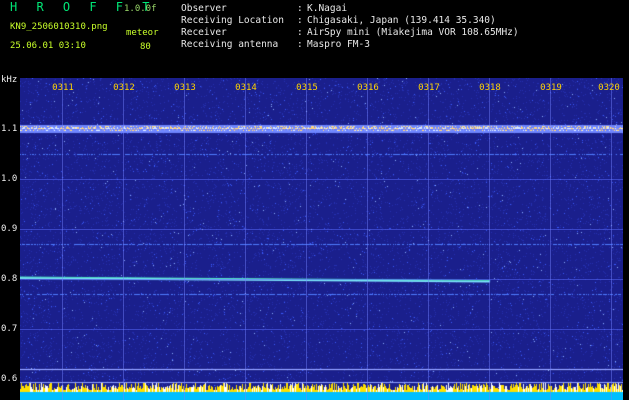 This screenshot has width=629, height=400. I want to click on x-tick-label: 0320, so click(609, 88).